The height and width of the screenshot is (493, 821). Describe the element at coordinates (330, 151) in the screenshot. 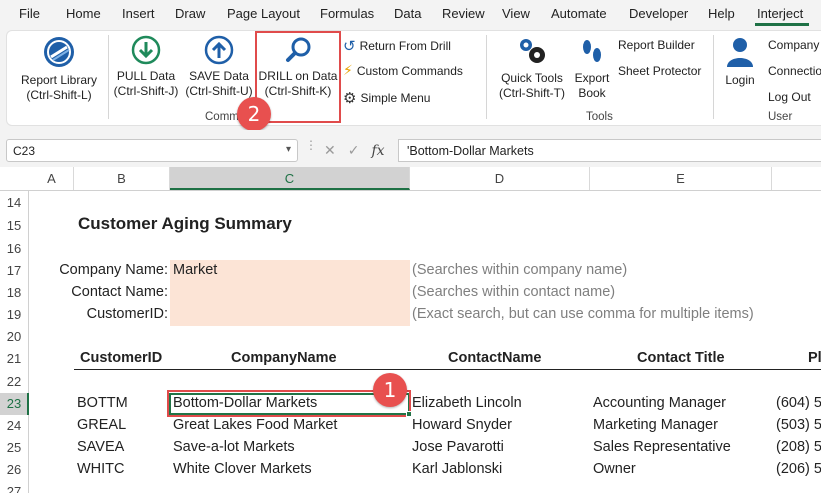

I see `cancel-icon: ✕` at that location.